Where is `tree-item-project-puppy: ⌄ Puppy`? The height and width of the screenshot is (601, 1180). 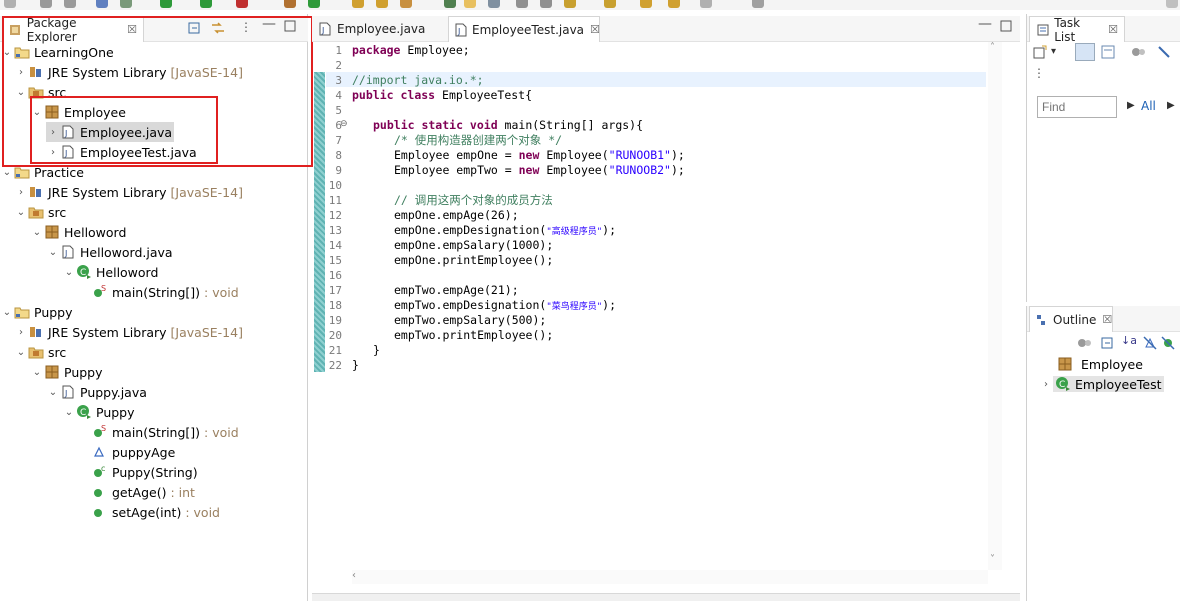 tree-item-project-puppy: ⌄ Puppy is located at coordinates (36, 312).